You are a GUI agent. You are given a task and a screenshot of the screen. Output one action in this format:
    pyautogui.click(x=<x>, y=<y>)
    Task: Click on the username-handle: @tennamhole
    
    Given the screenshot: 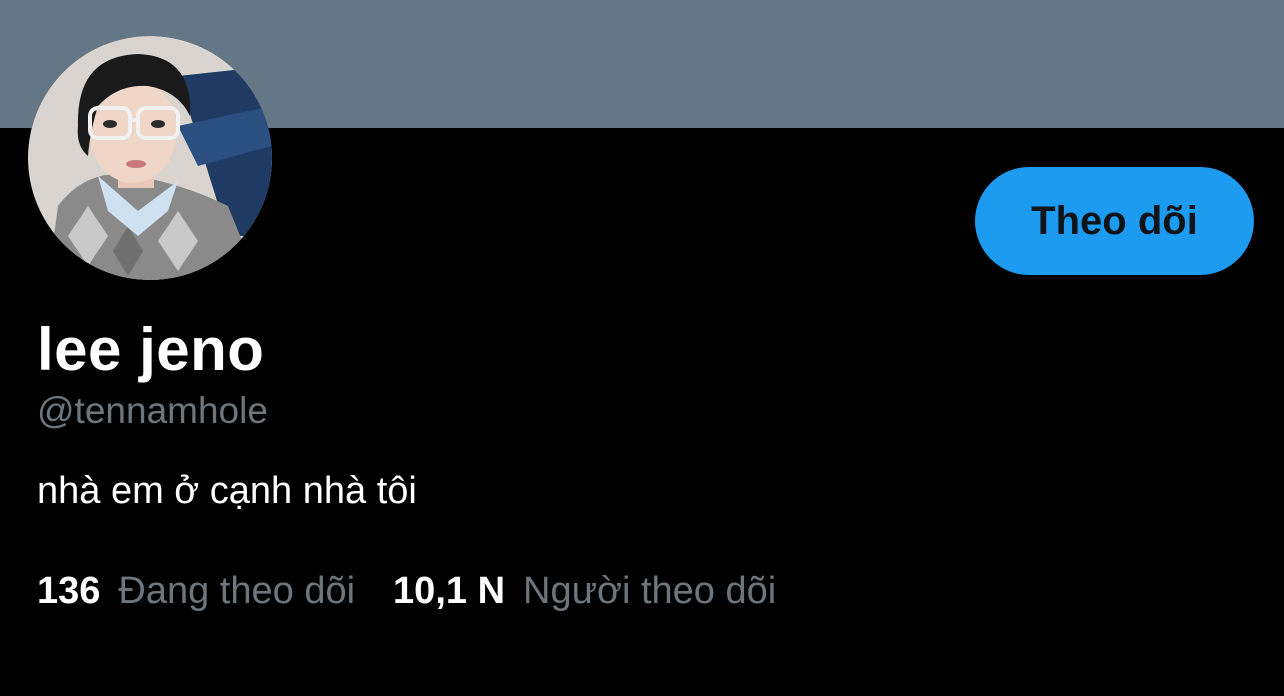 What is the action you would take?
    pyautogui.click(x=152, y=410)
    